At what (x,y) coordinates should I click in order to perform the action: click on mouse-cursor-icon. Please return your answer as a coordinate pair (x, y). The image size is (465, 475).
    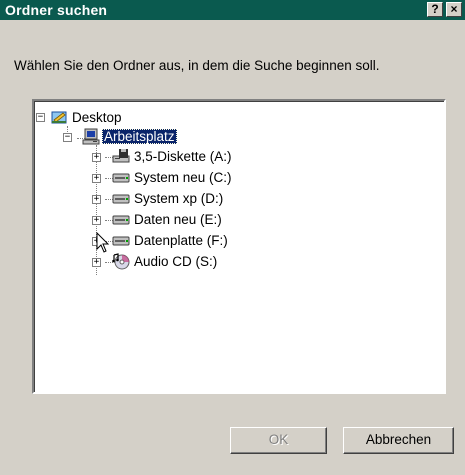
    Looking at the image, I should click on (103, 242).